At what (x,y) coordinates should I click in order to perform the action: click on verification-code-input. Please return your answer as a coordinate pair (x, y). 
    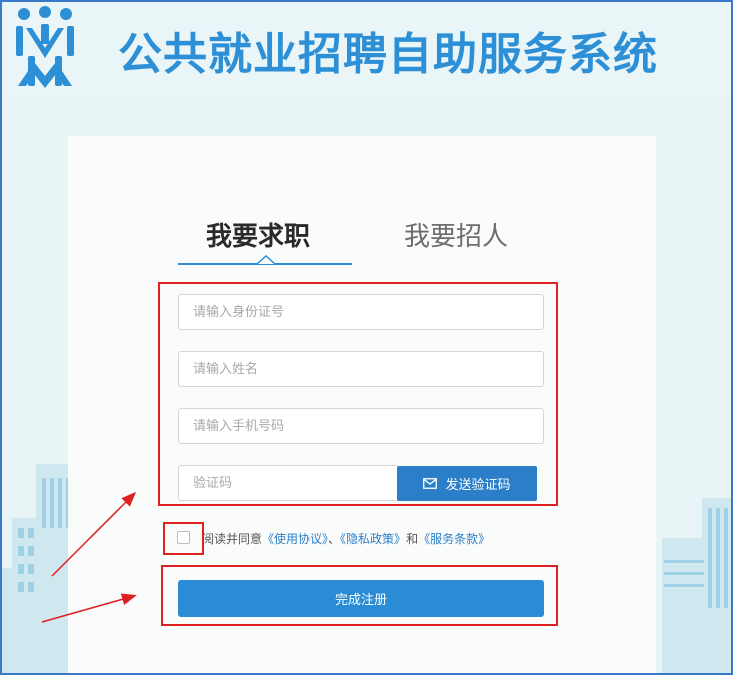
    Looking at the image, I should click on (288, 483).